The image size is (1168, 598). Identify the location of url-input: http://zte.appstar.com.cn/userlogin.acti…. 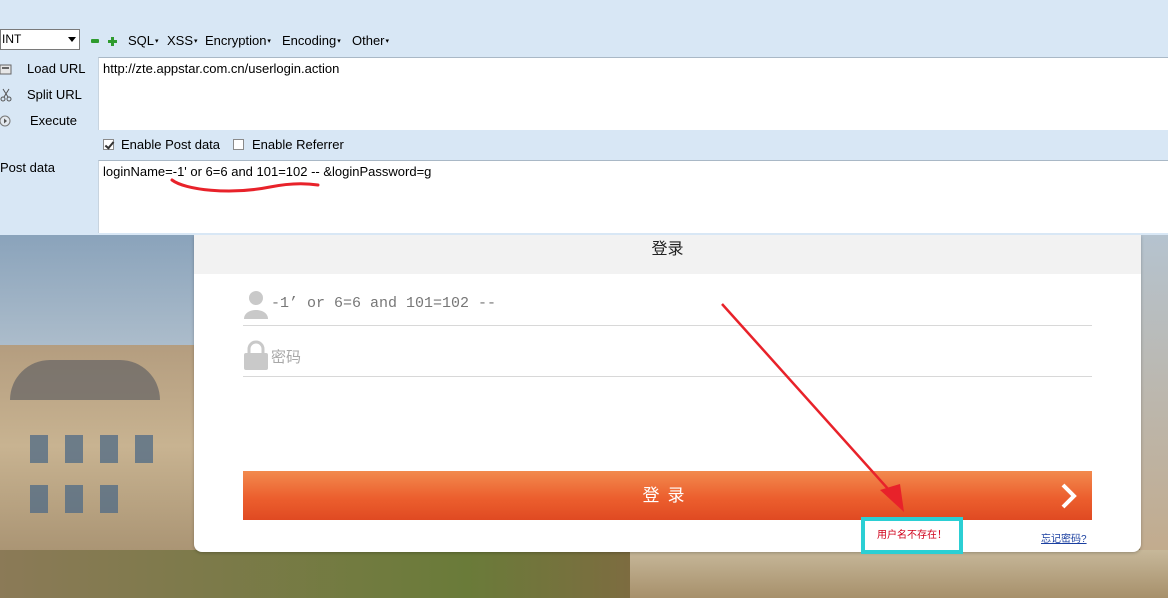
(633, 93).